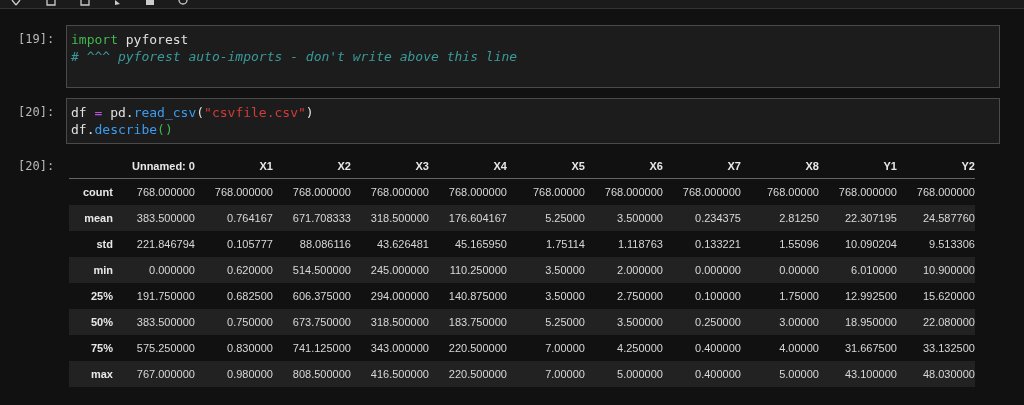 This screenshot has width=1024, height=405. Describe the element at coordinates (701, 296) in the screenshot. I see `table-cell: 0.100000` at that location.